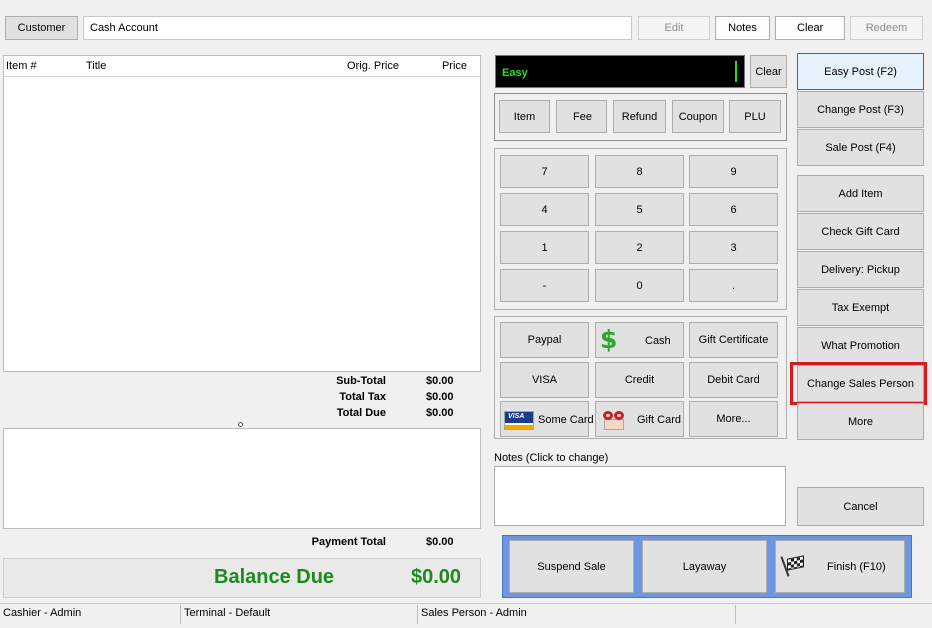  Describe the element at coordinates (659, 420) in the screenshot. I see `gift-card-button-label: Gift Card` at that location.